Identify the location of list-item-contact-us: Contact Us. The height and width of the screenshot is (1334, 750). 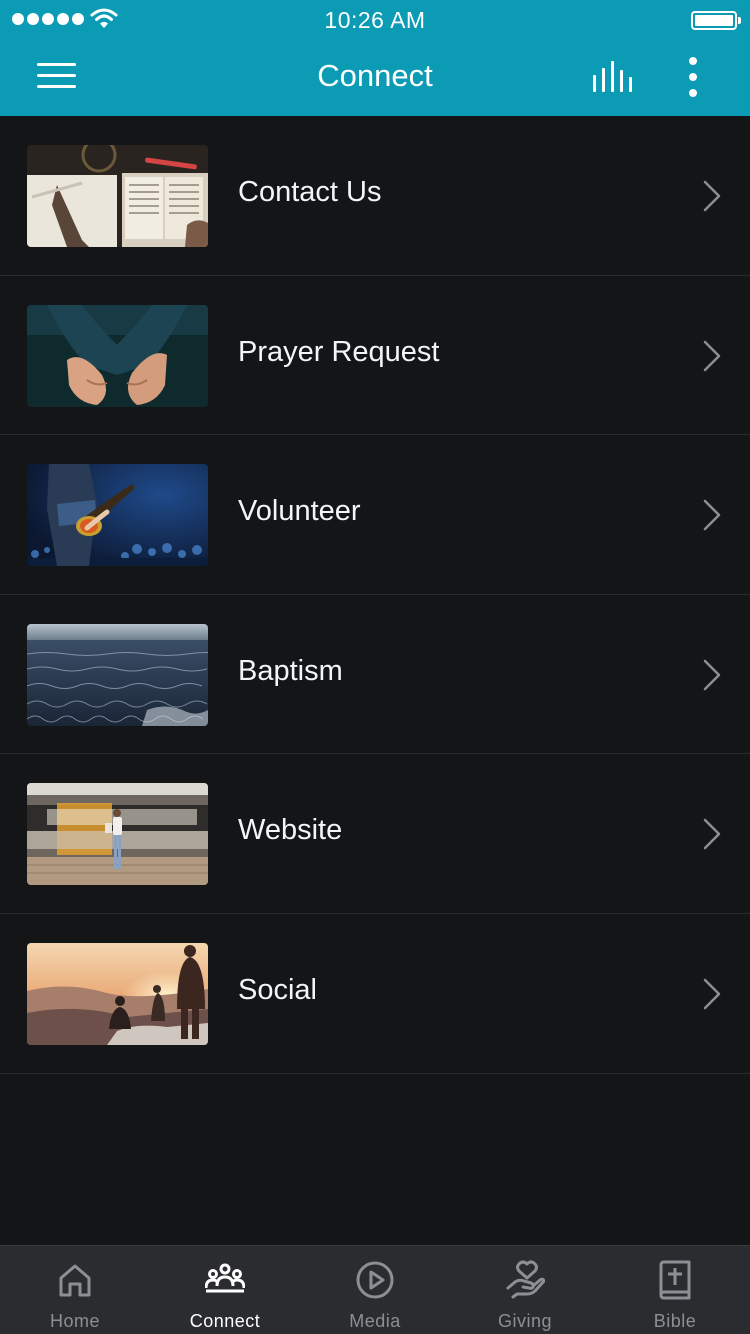
(375, 196).